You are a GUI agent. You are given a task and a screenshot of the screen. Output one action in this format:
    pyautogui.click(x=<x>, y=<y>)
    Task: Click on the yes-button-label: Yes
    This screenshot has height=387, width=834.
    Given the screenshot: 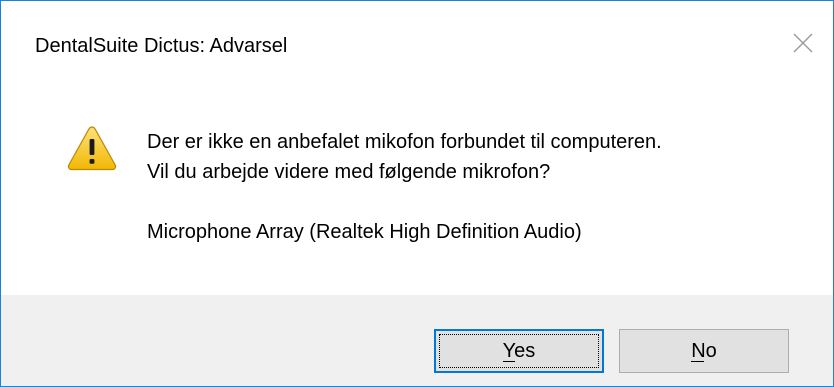 What is the action you would take?
    pyautogui.click(x=519, y=350)
    